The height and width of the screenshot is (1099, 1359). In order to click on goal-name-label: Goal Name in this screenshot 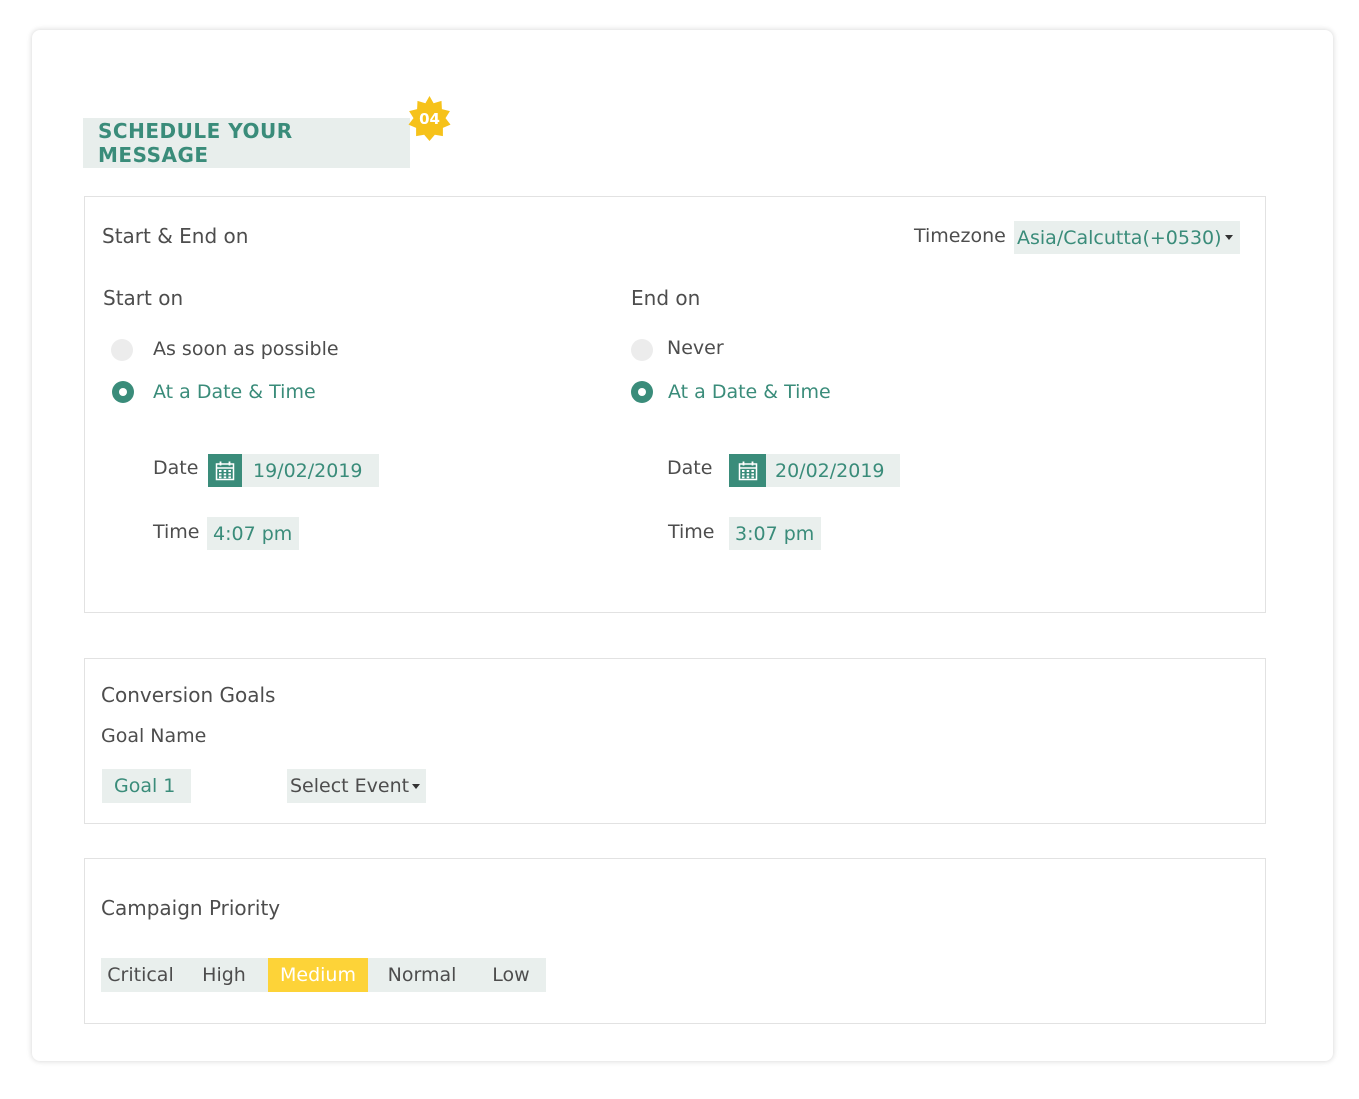, I will do `click(154, 736)`.